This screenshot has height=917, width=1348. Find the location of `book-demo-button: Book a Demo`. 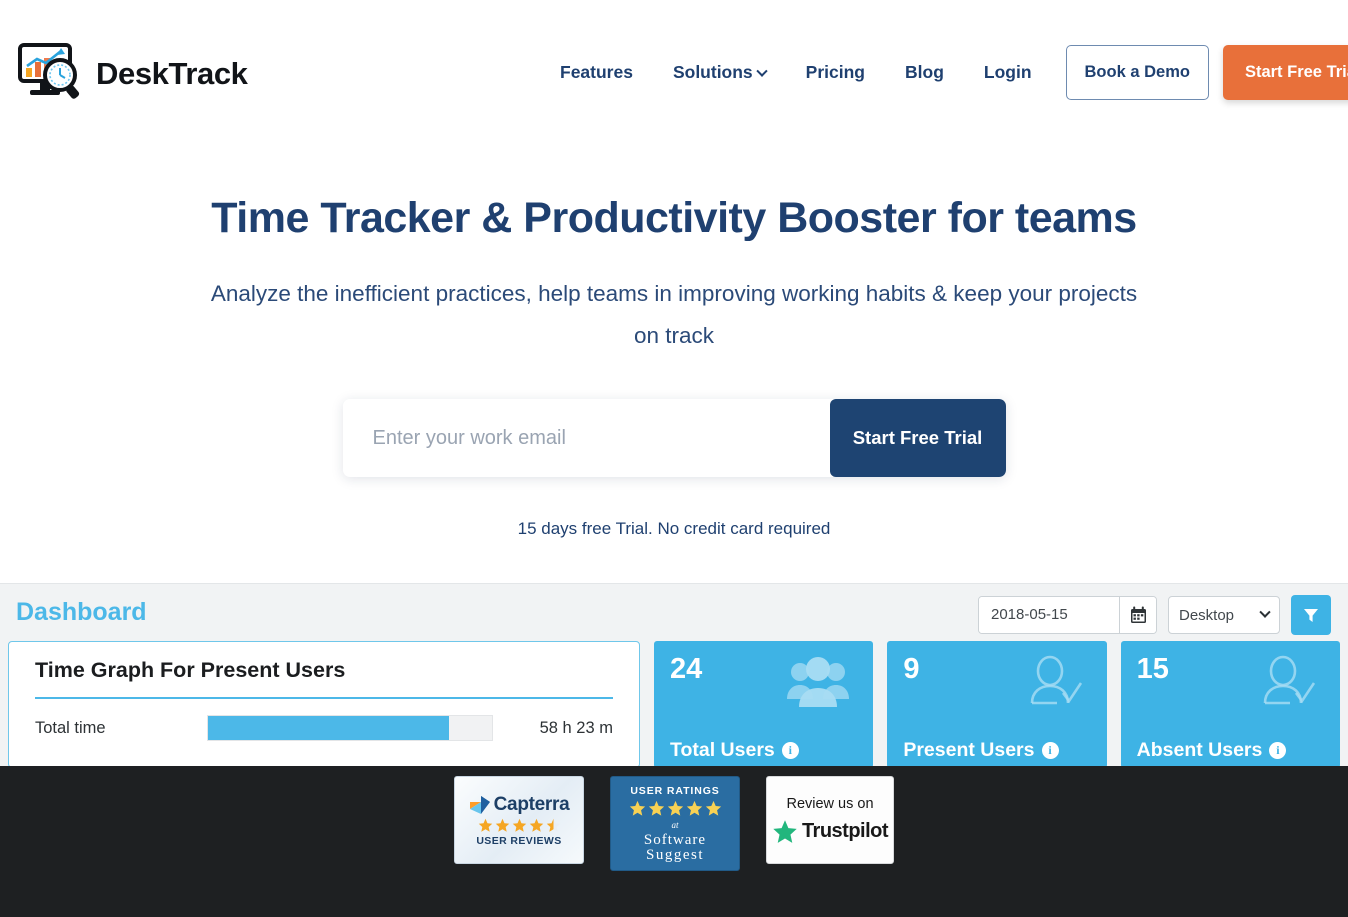

book-demo-button: Book a Demo is located at coordinates (1137, 72).